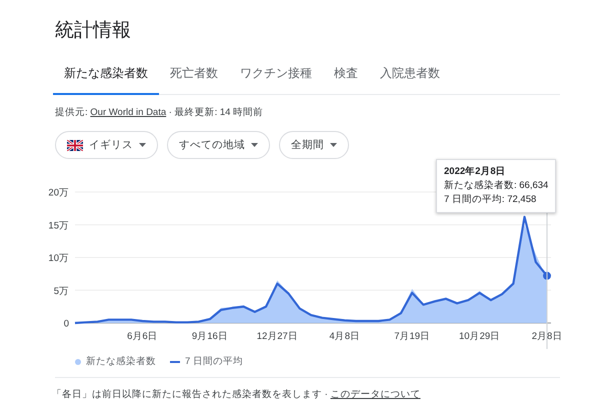  Describe the element at coordinates (93, 31) in the screenshot. I see `page-title: 統計情報` at that location.